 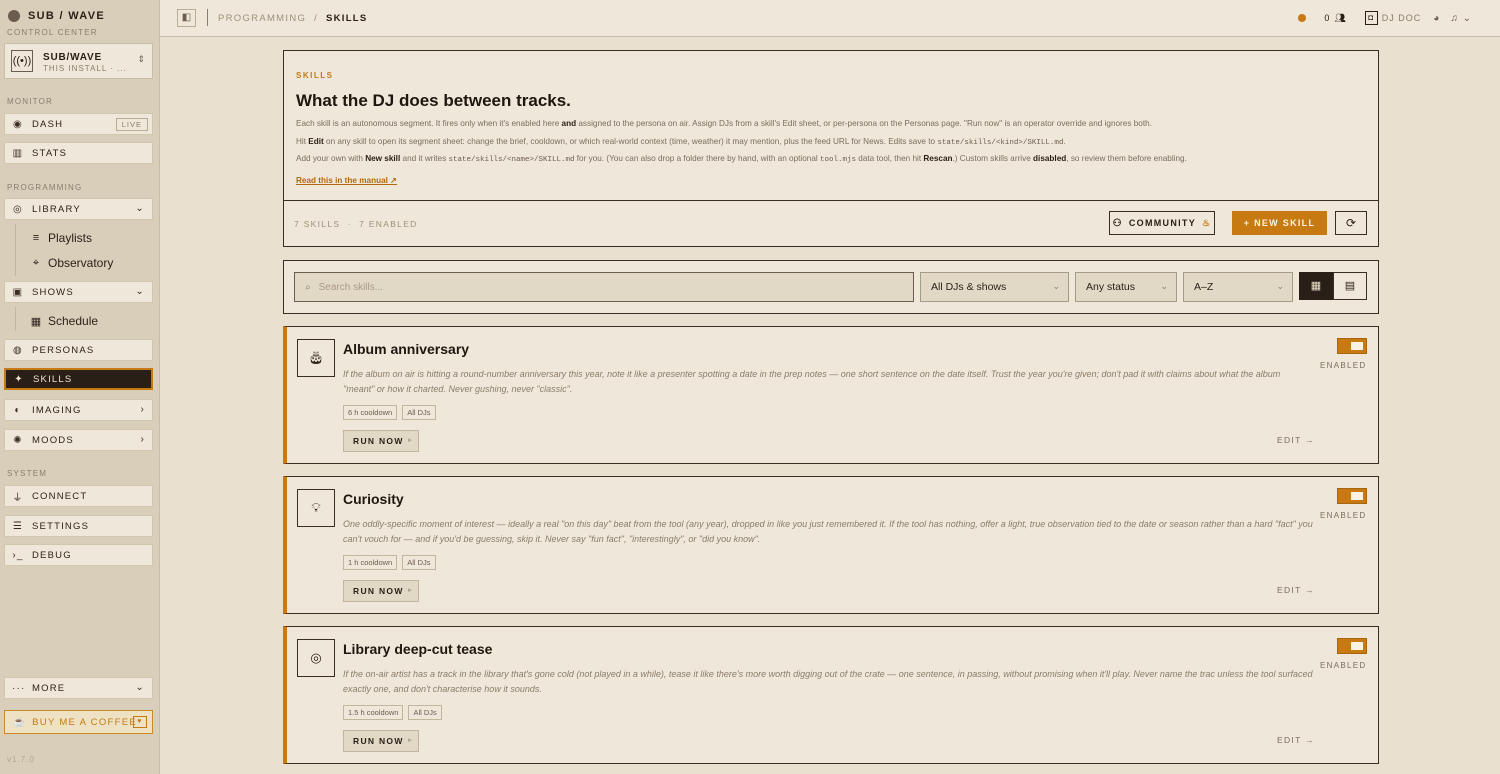 What do you see at coordinates (53, 440) in the screenshot?
I see `sidebar-item-label: MOODS` at bounding box center [53, 440].